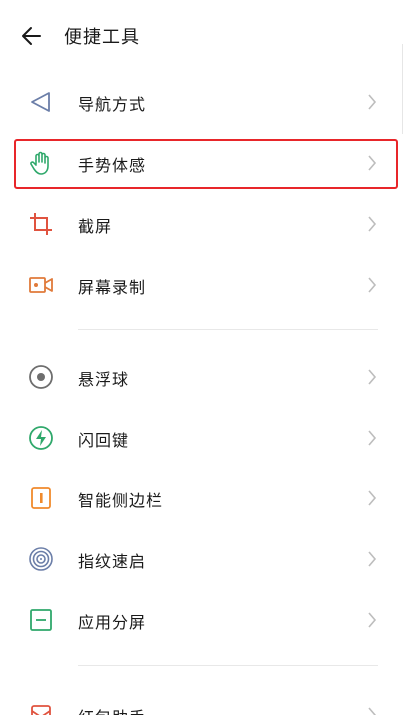 The height and width of the screenshot is (715, 408). What do you see at coordinates (204, 498) in the screenshot?
I see `list-item-smart-sidebar: 智能侧边栏` at bounding box center [204, 498].